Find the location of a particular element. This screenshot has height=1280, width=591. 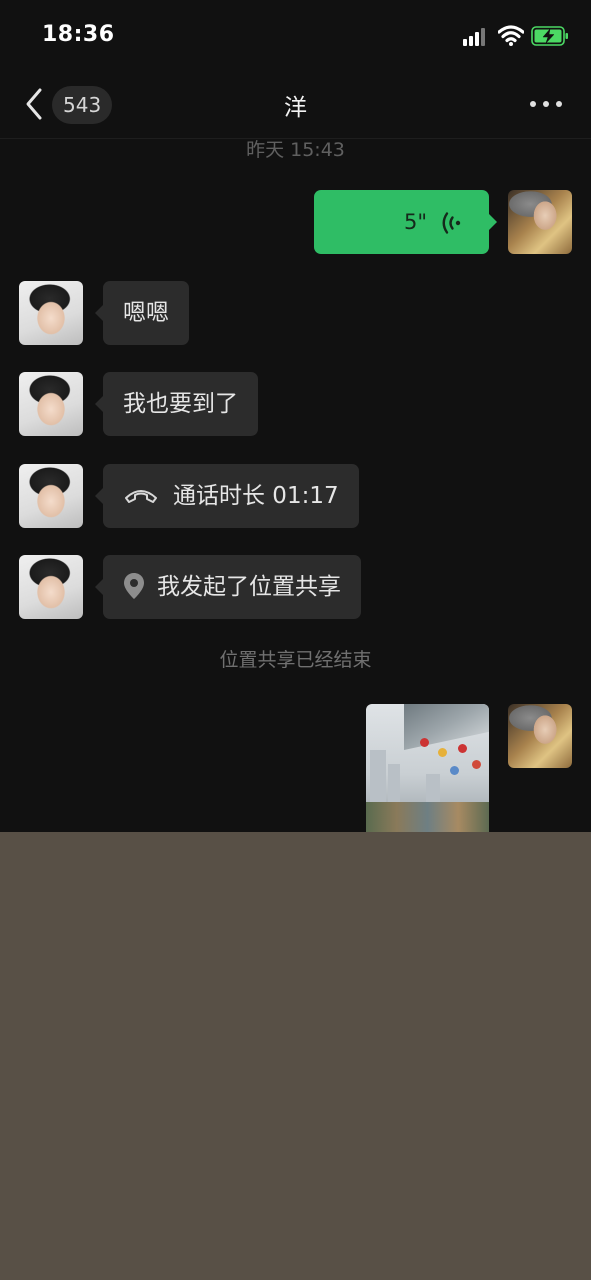

chat-title: 洋 is located at coordinates (295, 108).